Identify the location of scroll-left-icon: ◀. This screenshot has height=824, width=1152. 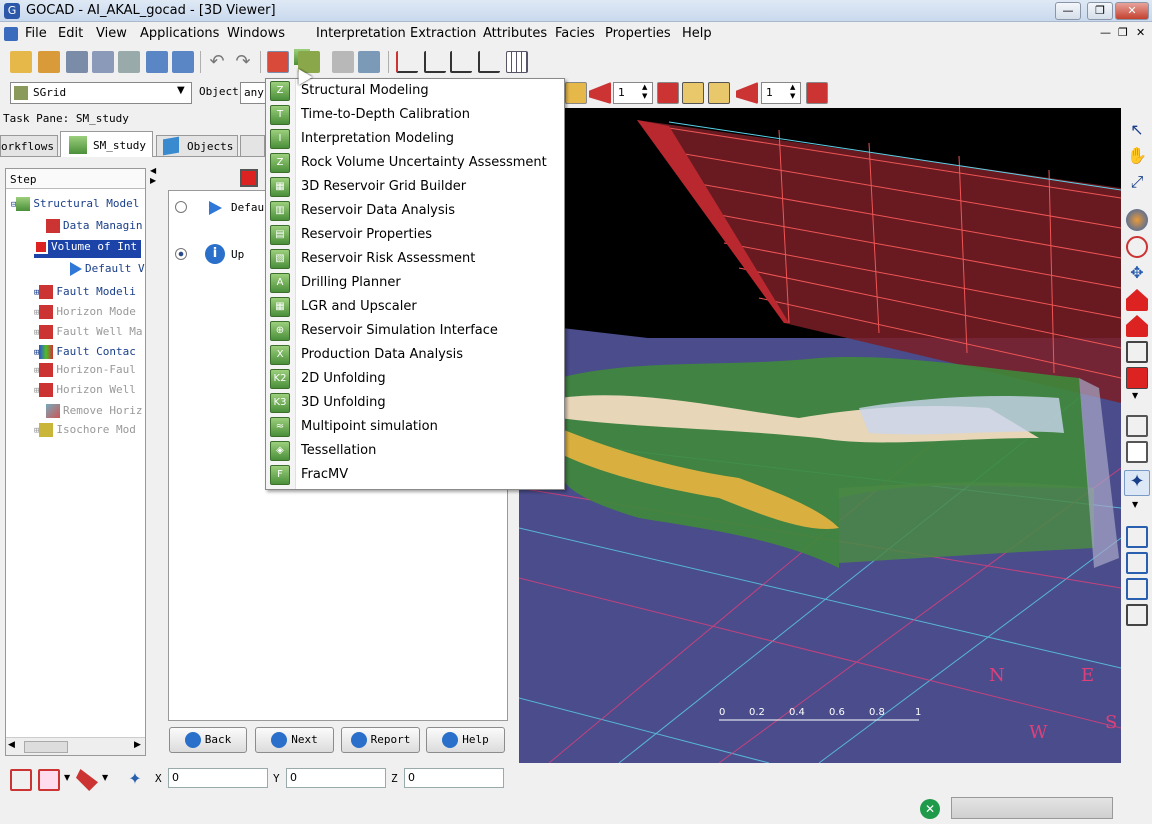
(11, 745).